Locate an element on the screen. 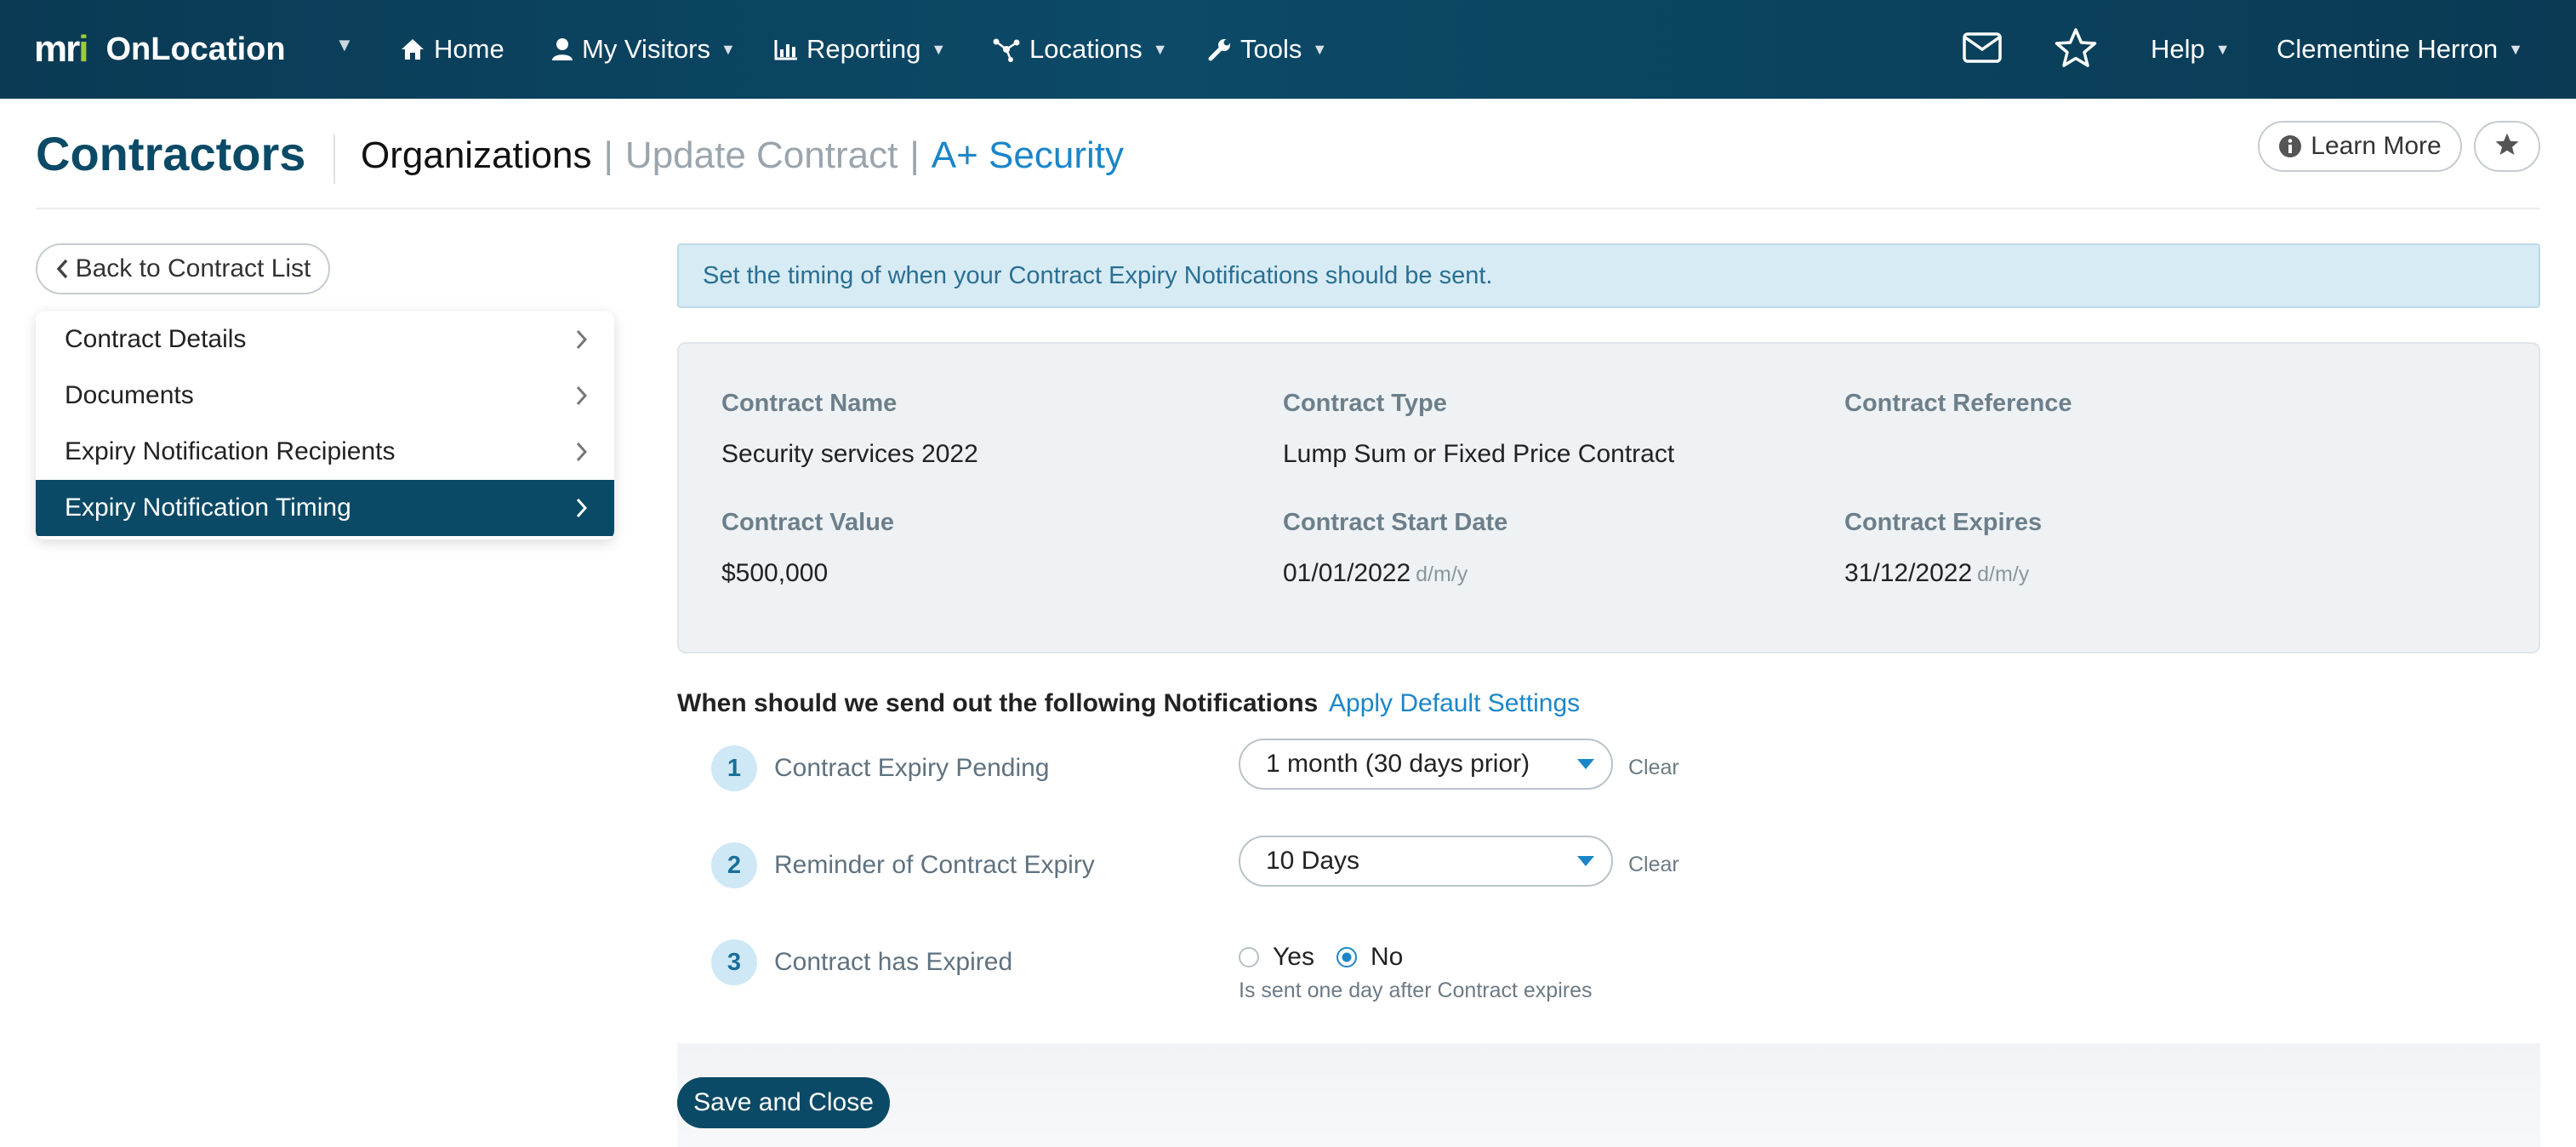 The image size is (2576, 1147). form-footer is located at coordinates (1609, 1095).